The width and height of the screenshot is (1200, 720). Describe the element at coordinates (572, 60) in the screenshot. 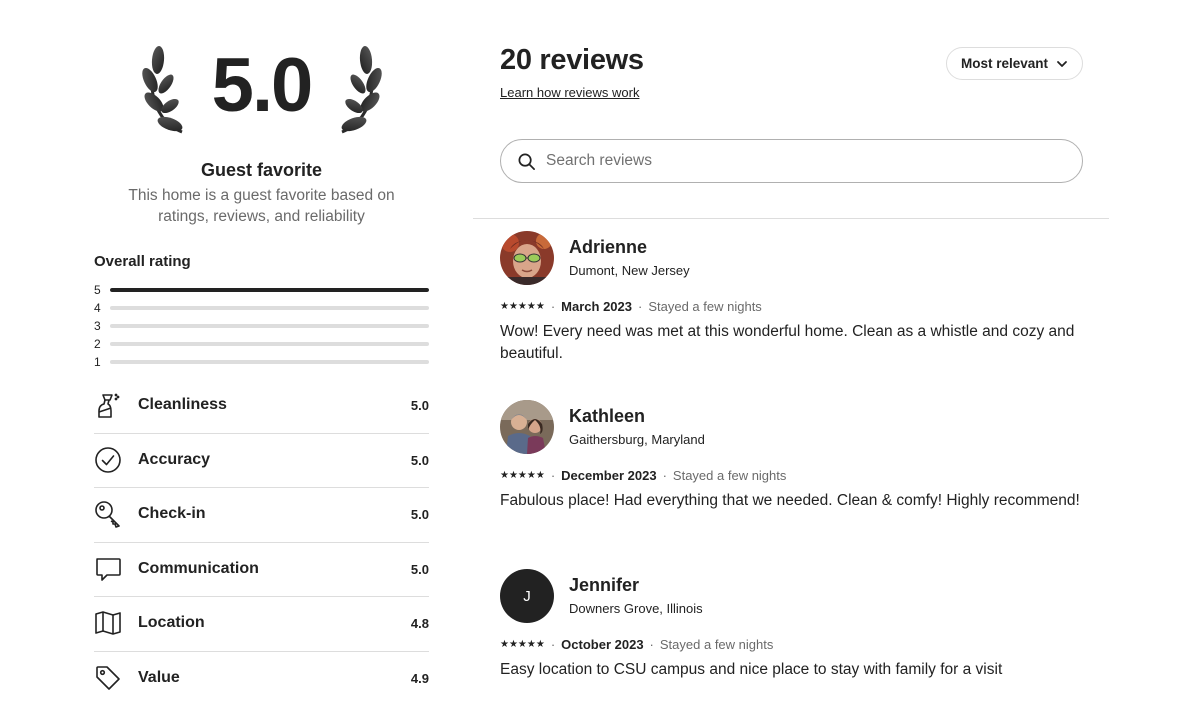

I see `reviews-count-heading: 20 reviews` at that location.